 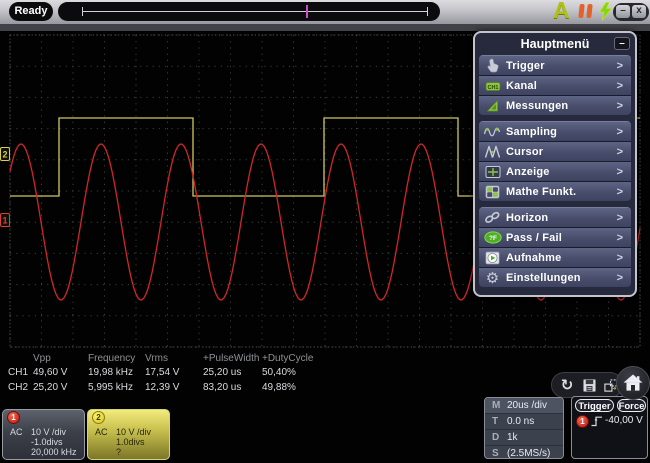 What do you see at coordinates (325, 27) in the screenshot?
I see `toolbar-bottom-strip` at bounding box center [325, 27].